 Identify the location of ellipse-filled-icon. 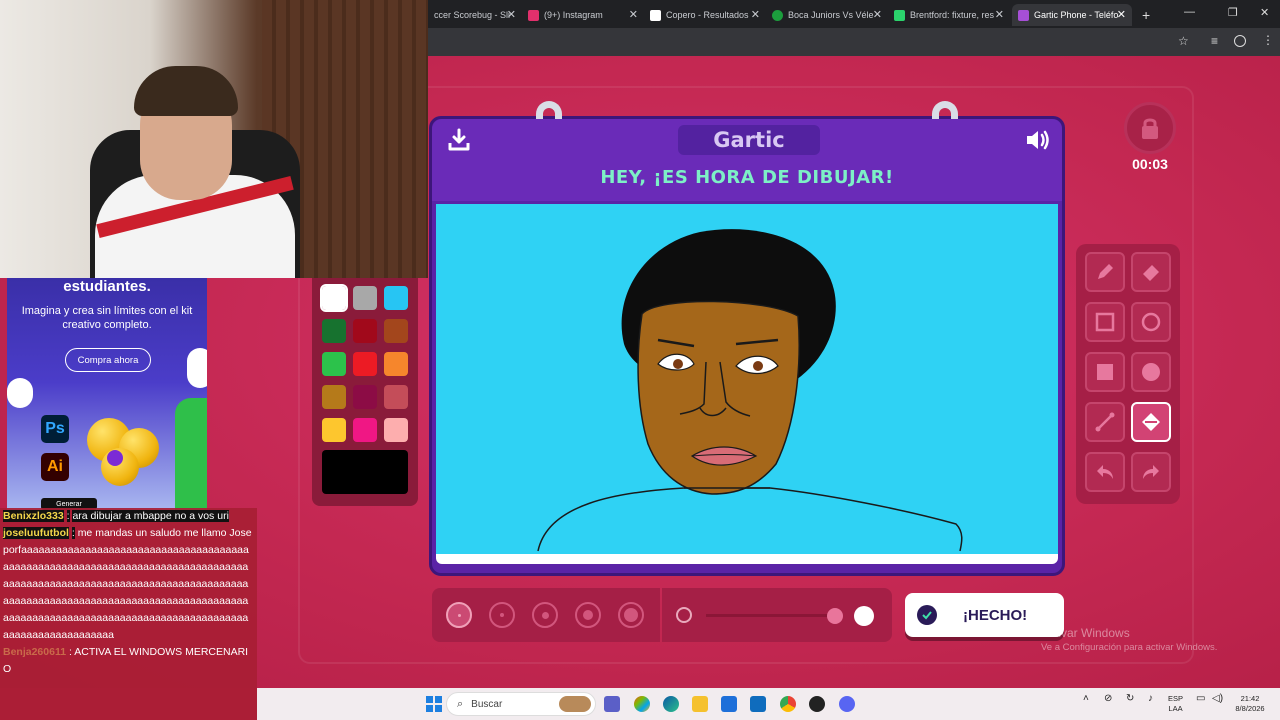
(1151, 372).